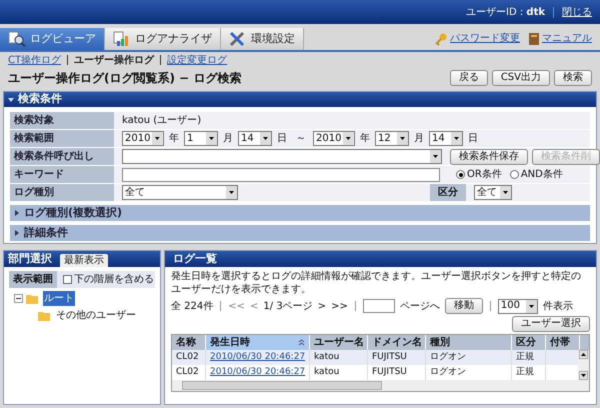  I want to click on sort-icon, so click(301, 342).